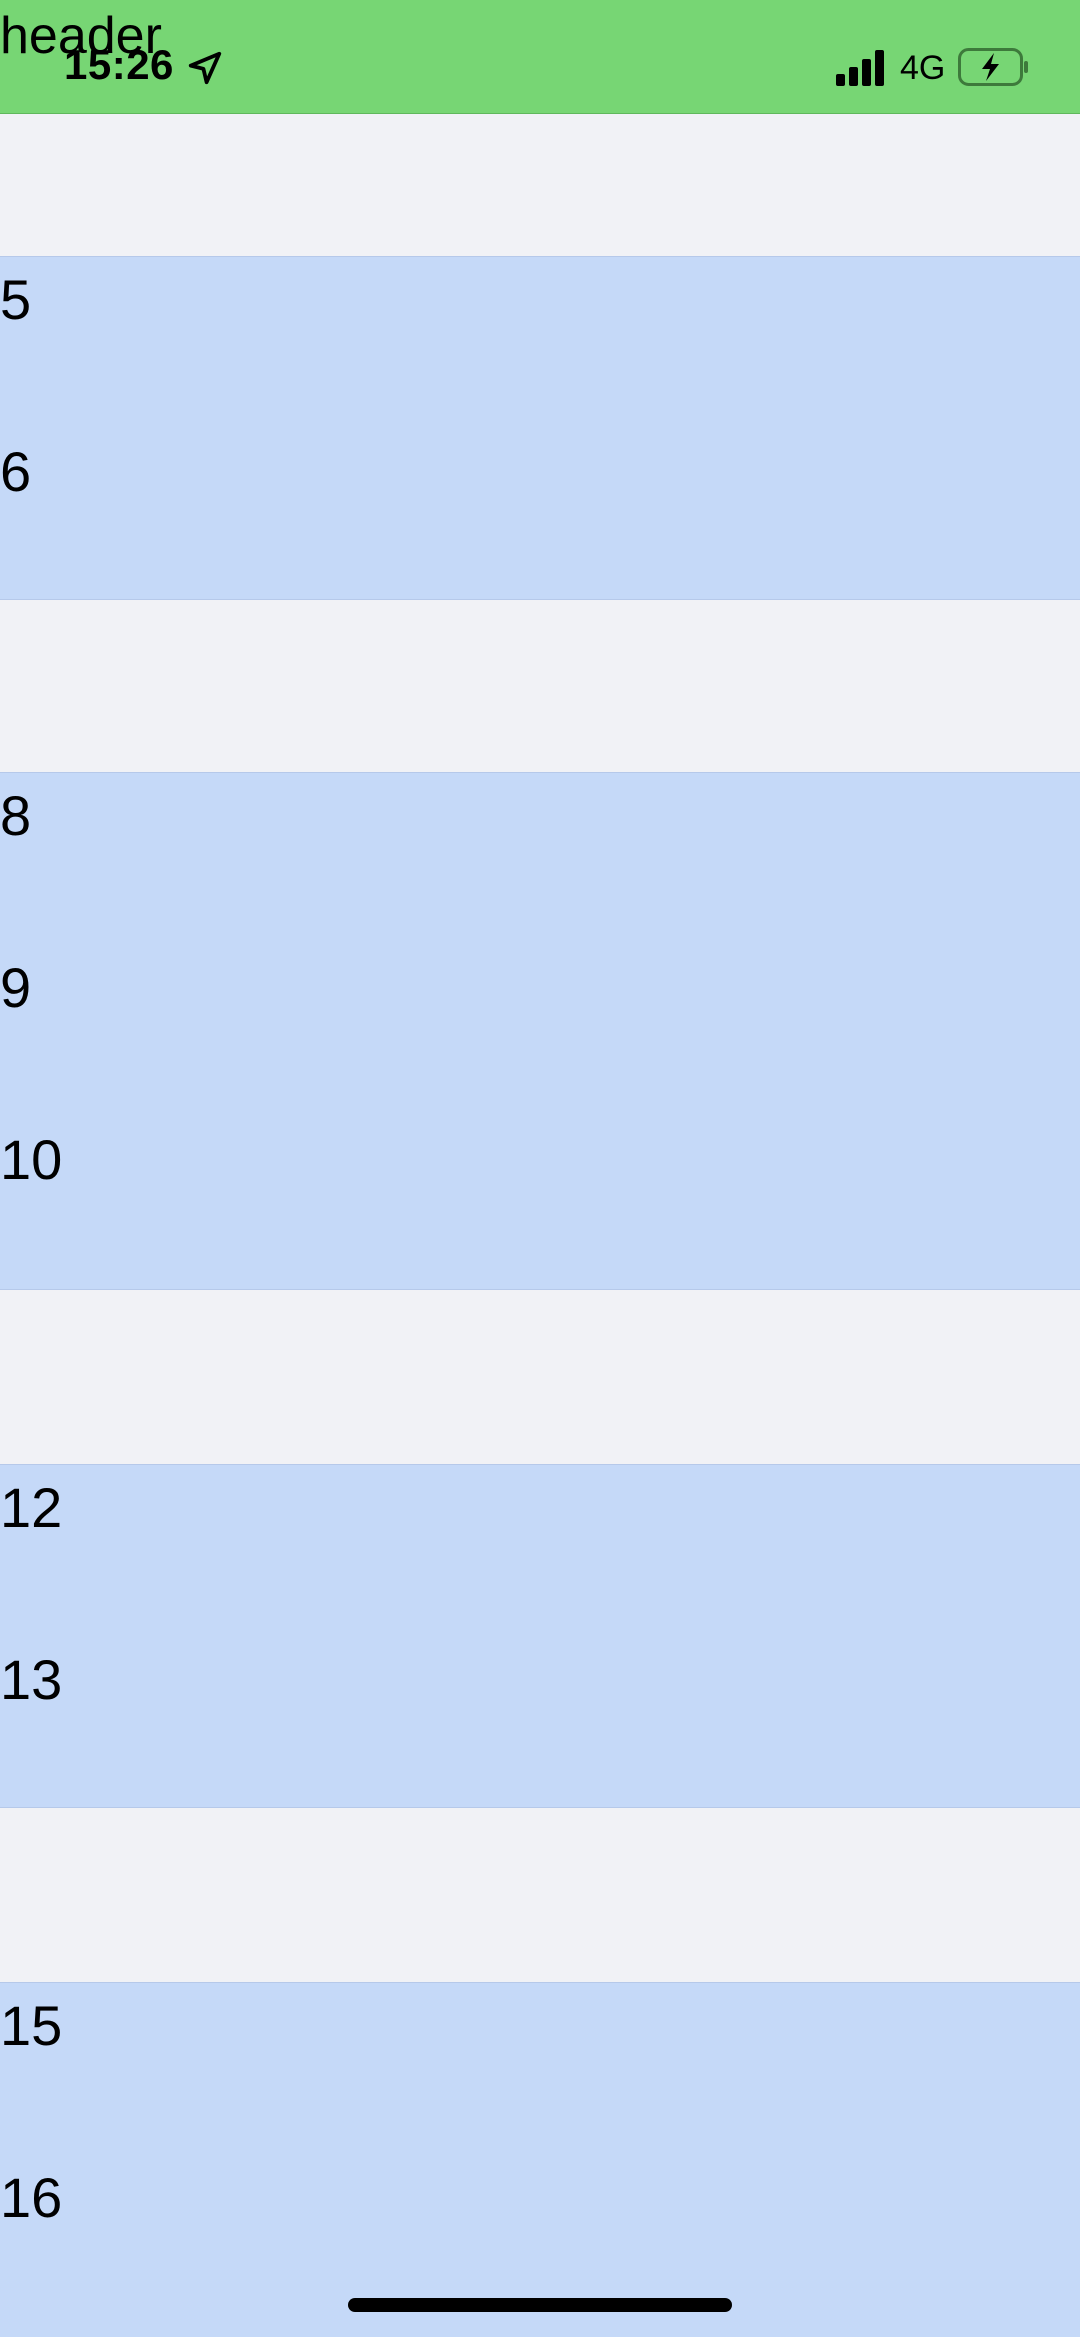 The height and width of the screenshot is (2337, 1080). I want to click on list-item: 12, so click(540, 1551).